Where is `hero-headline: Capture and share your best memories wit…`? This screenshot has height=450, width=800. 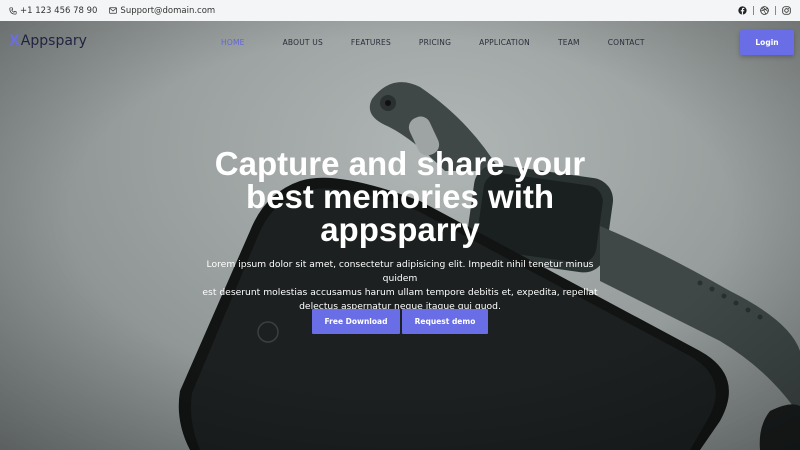 hero-headline: Capture and share your best memories wit… is located at coordinates (400, 196).